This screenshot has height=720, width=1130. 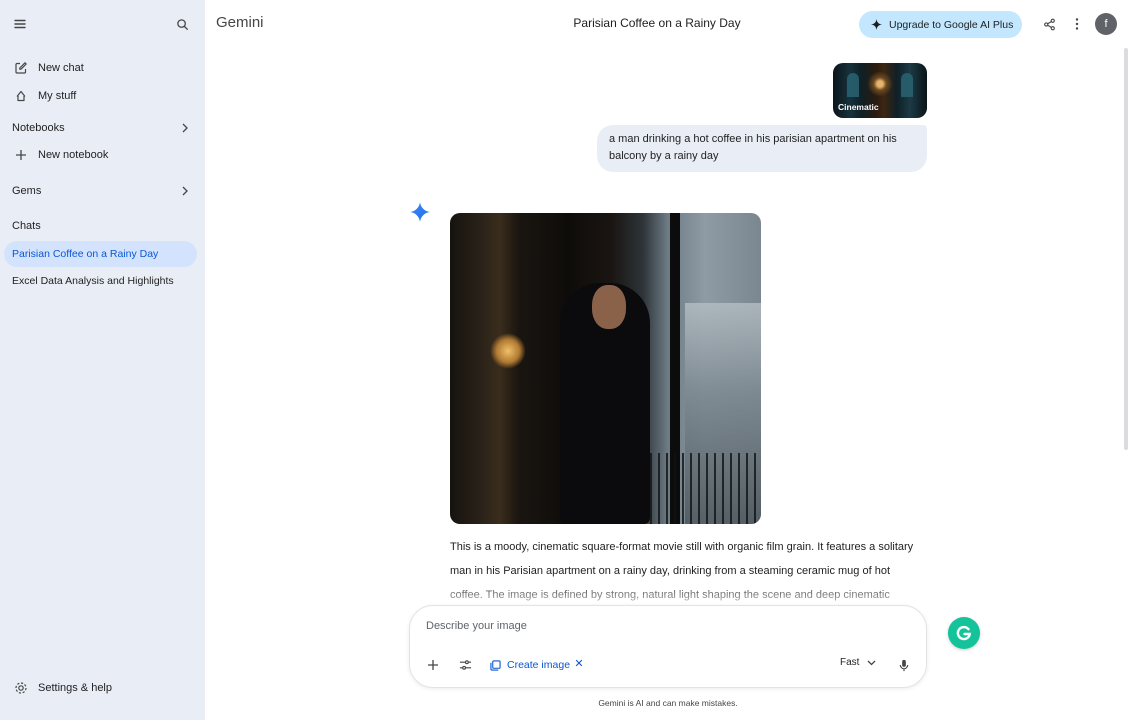 I want to click on settings-help-label: Settings & help, so click(x=75, y=687).